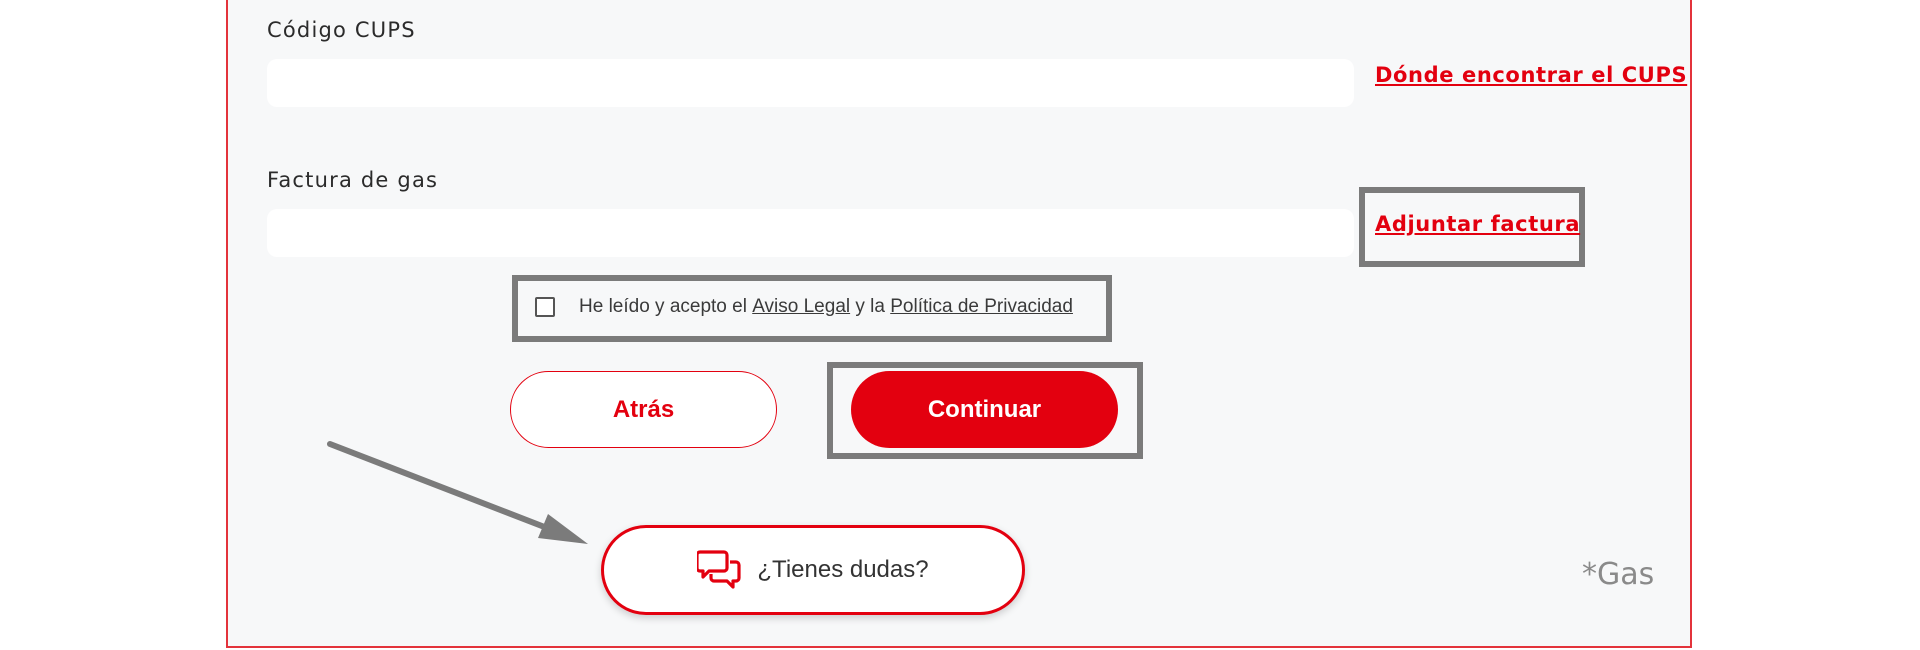  Describe the element at coordinates (1618, 574) in the screenshot. I see `gas-footnote: *Gas` at that location.